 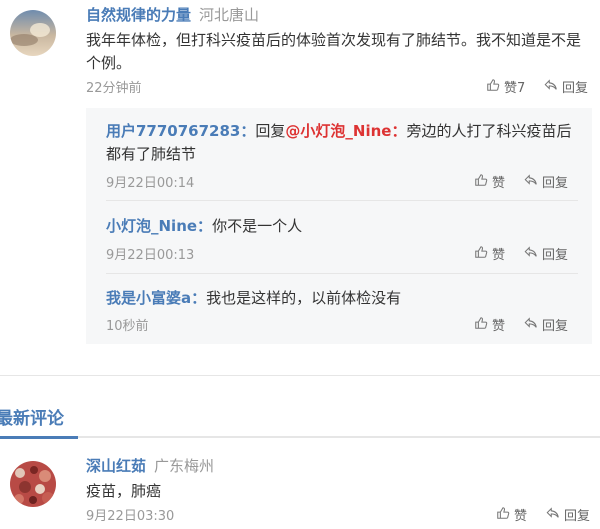 I want to click on reply-time: 10秒前, so click(x=127, y=326).